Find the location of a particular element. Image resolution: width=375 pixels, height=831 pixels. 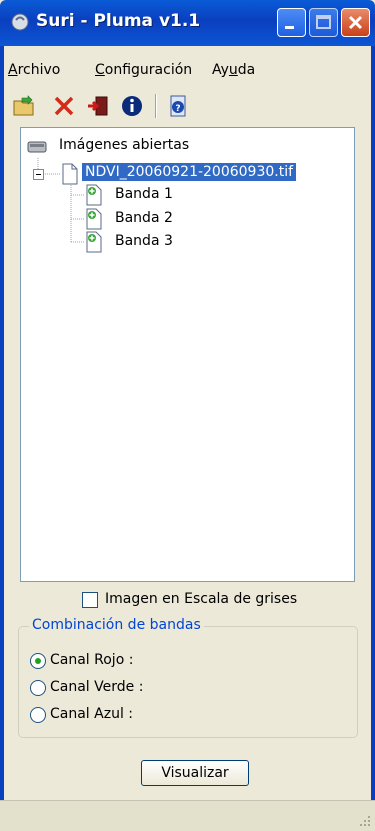

menu-archivo: Archivo is located at coordinates (34, 70).